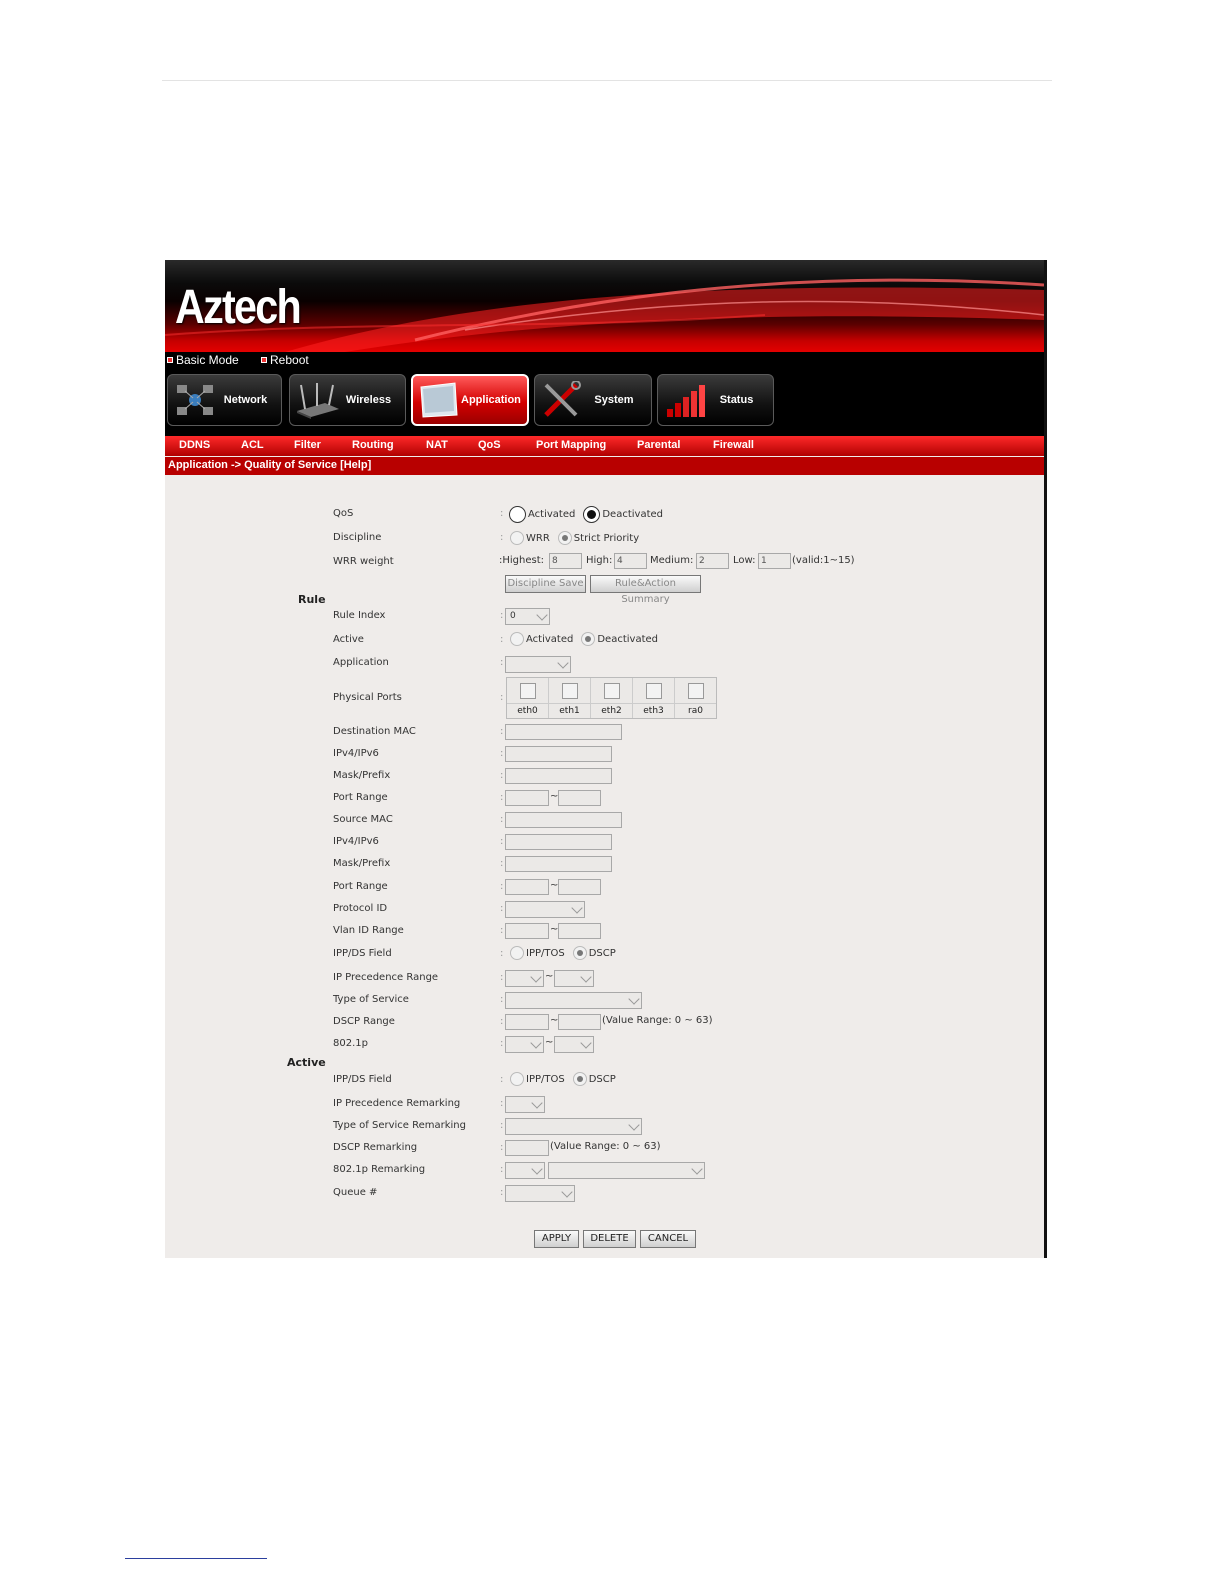 Image resolution: width=1224 pixels, height=1584 pixels. I want to click on tos-select, so click(573, 1000).